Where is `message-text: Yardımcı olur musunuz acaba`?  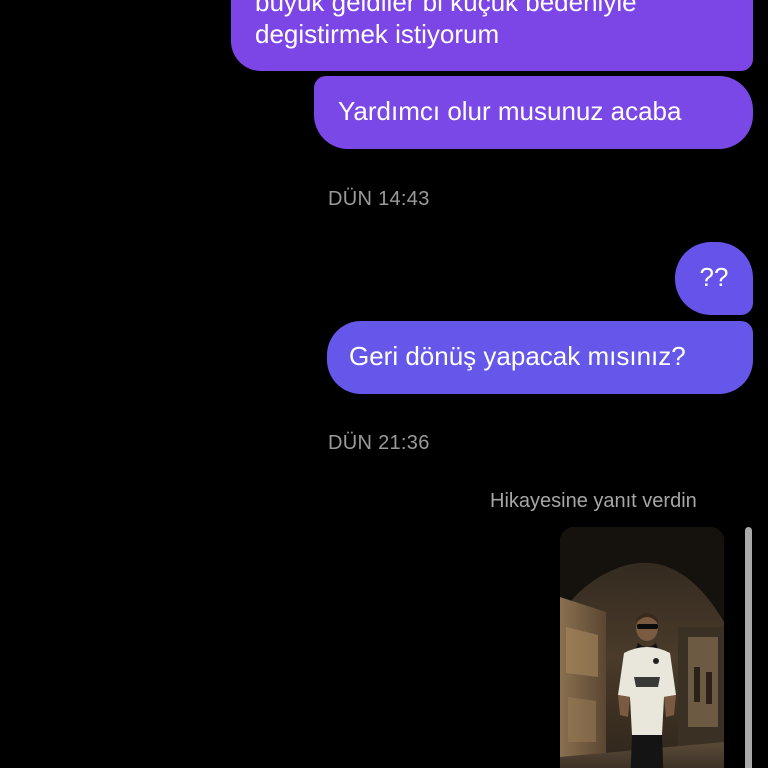 message-text: Yardımcı olur musunuz acaba is located at coordinates (510, 111).